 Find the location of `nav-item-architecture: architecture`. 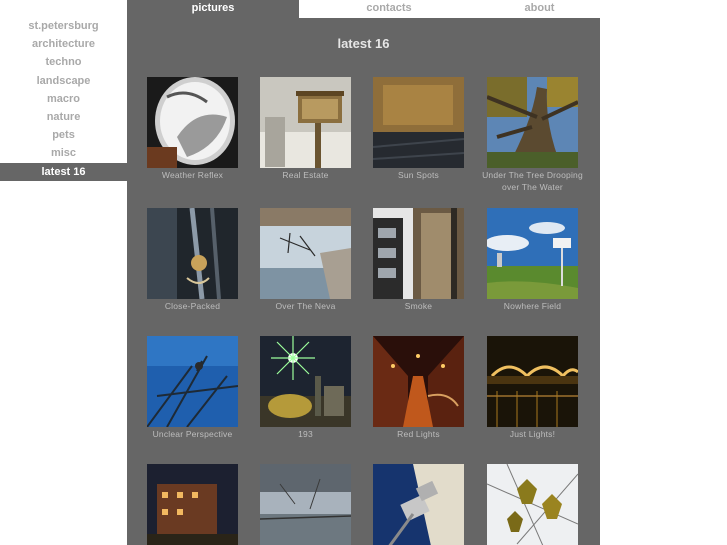

nav-item-architecture: architecture is located at coordinates (63, 44).